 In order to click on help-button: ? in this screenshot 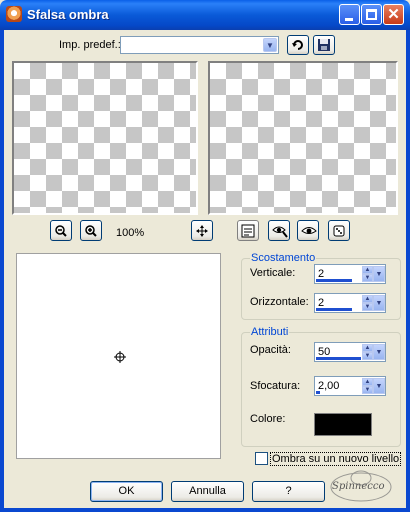, I will do `click(288, 491)`.